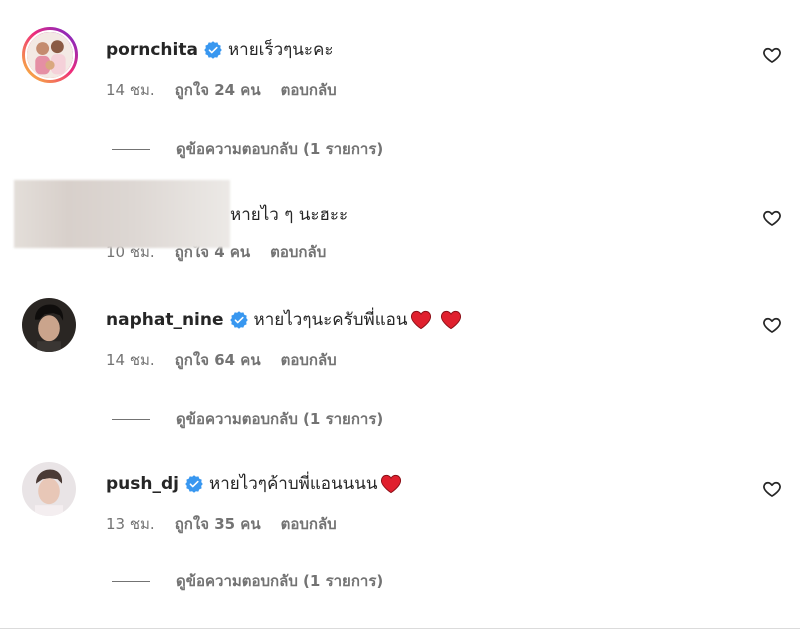  I want to click on blurred-avatar-and-username, so click(122, 214).